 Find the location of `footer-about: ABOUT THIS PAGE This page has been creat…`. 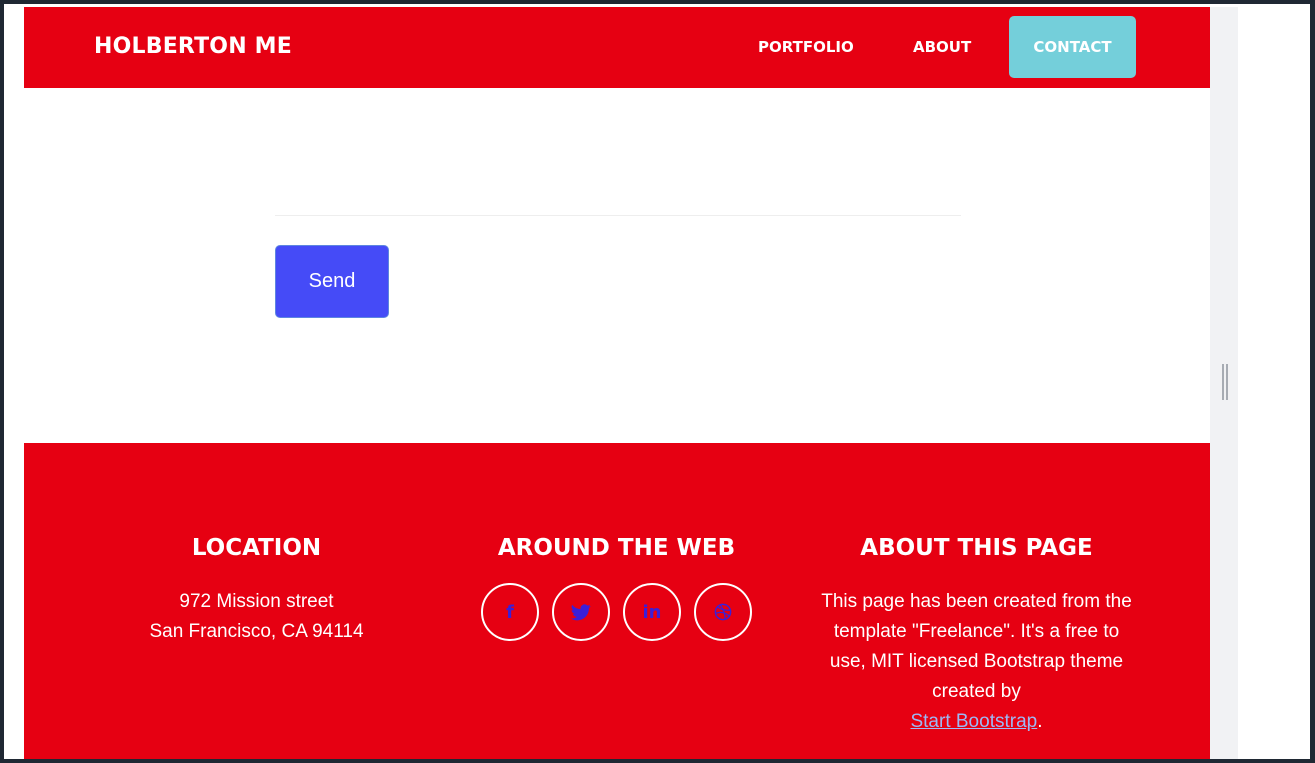

footer-about: ABOUT THIS PAGE This page has been creat… is located at coordinates (976, 636).